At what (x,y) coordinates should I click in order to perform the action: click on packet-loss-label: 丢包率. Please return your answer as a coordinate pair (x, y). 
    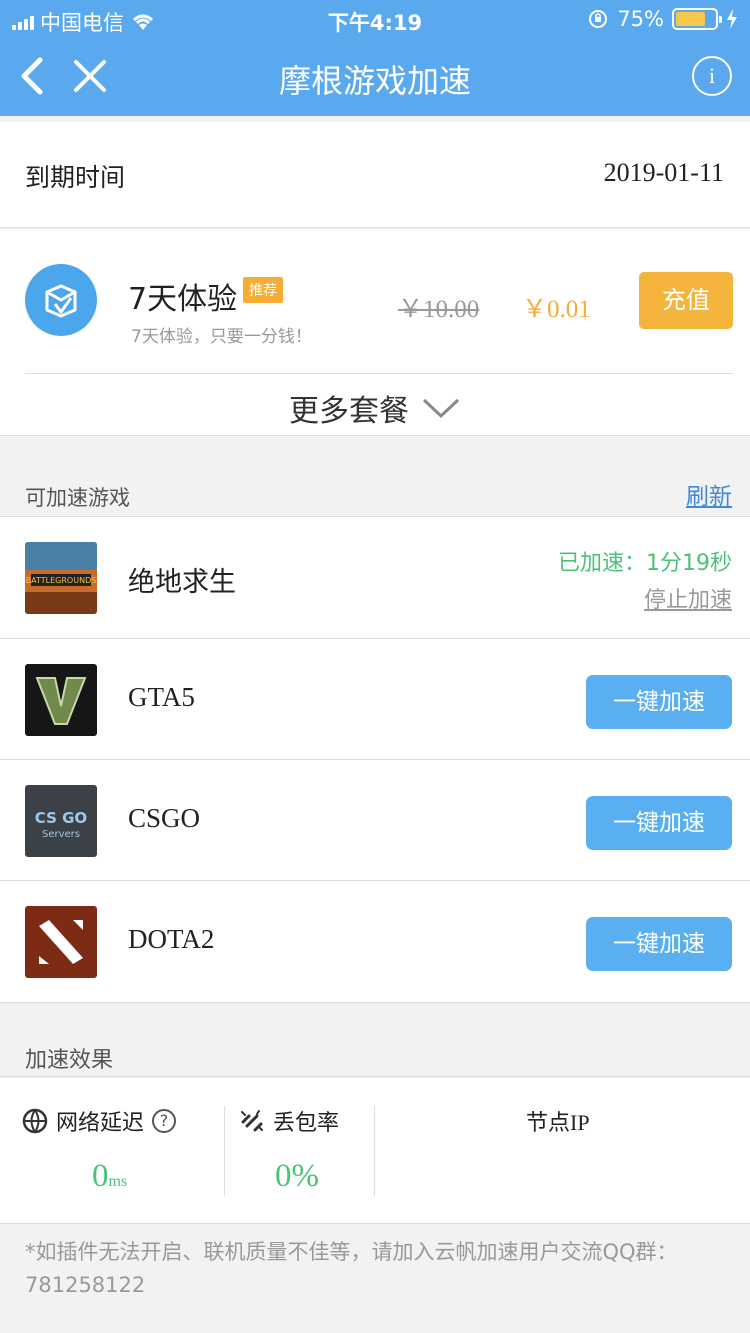
    Looking at the image, I should click on (306, 1123).